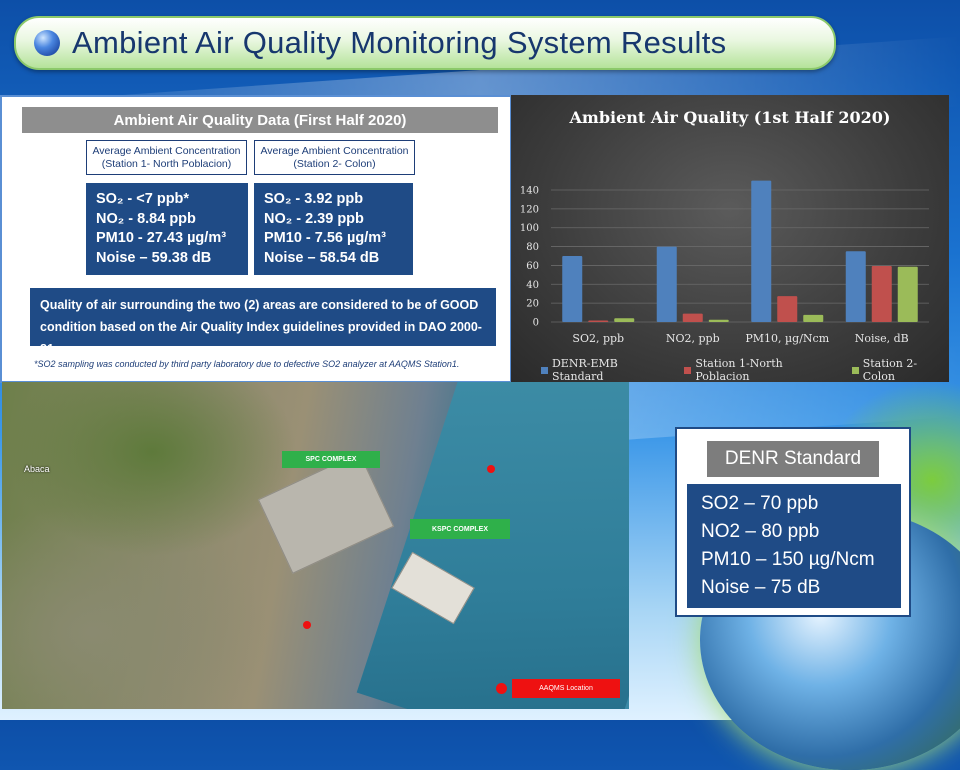 This screenshot has width=960, height=770. I want to click on station-2-no2: NO₂ - 2.39 ppb, so click(314, 218).